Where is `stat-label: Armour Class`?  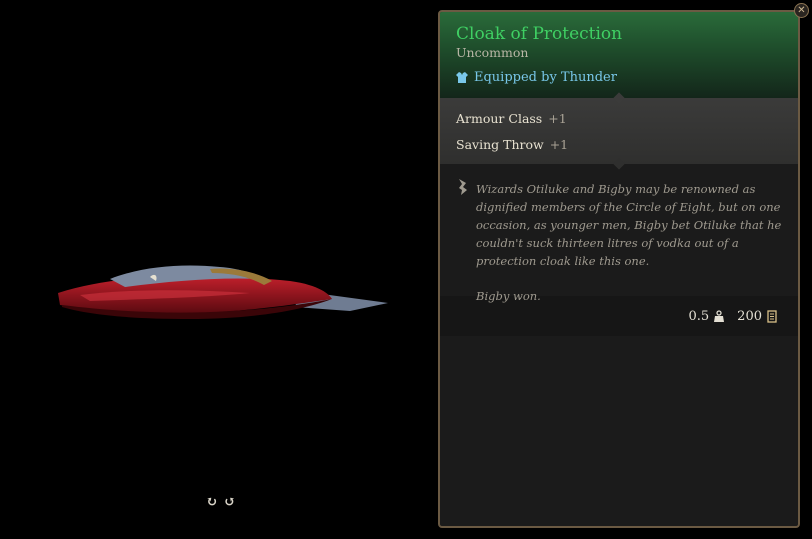 stat-label: Armour Class is located at coordinates (499, 118).